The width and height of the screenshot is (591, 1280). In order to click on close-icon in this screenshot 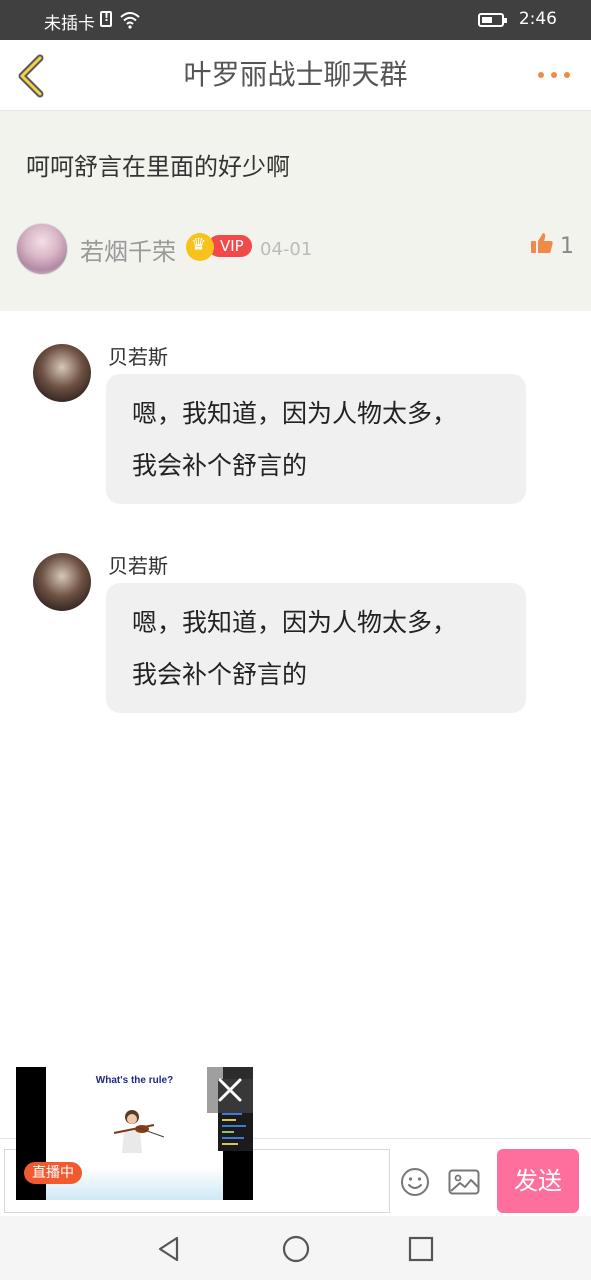, I will do `click(230, 1090)`.